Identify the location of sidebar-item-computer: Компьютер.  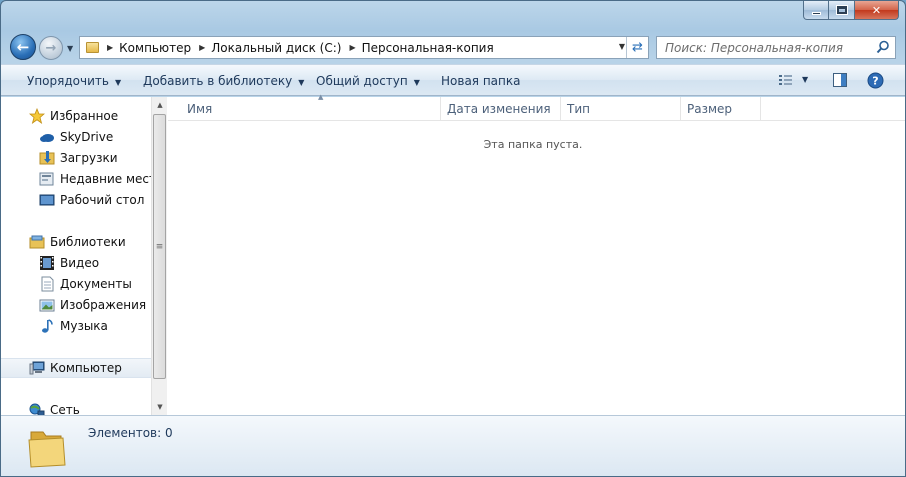
(76, 368).